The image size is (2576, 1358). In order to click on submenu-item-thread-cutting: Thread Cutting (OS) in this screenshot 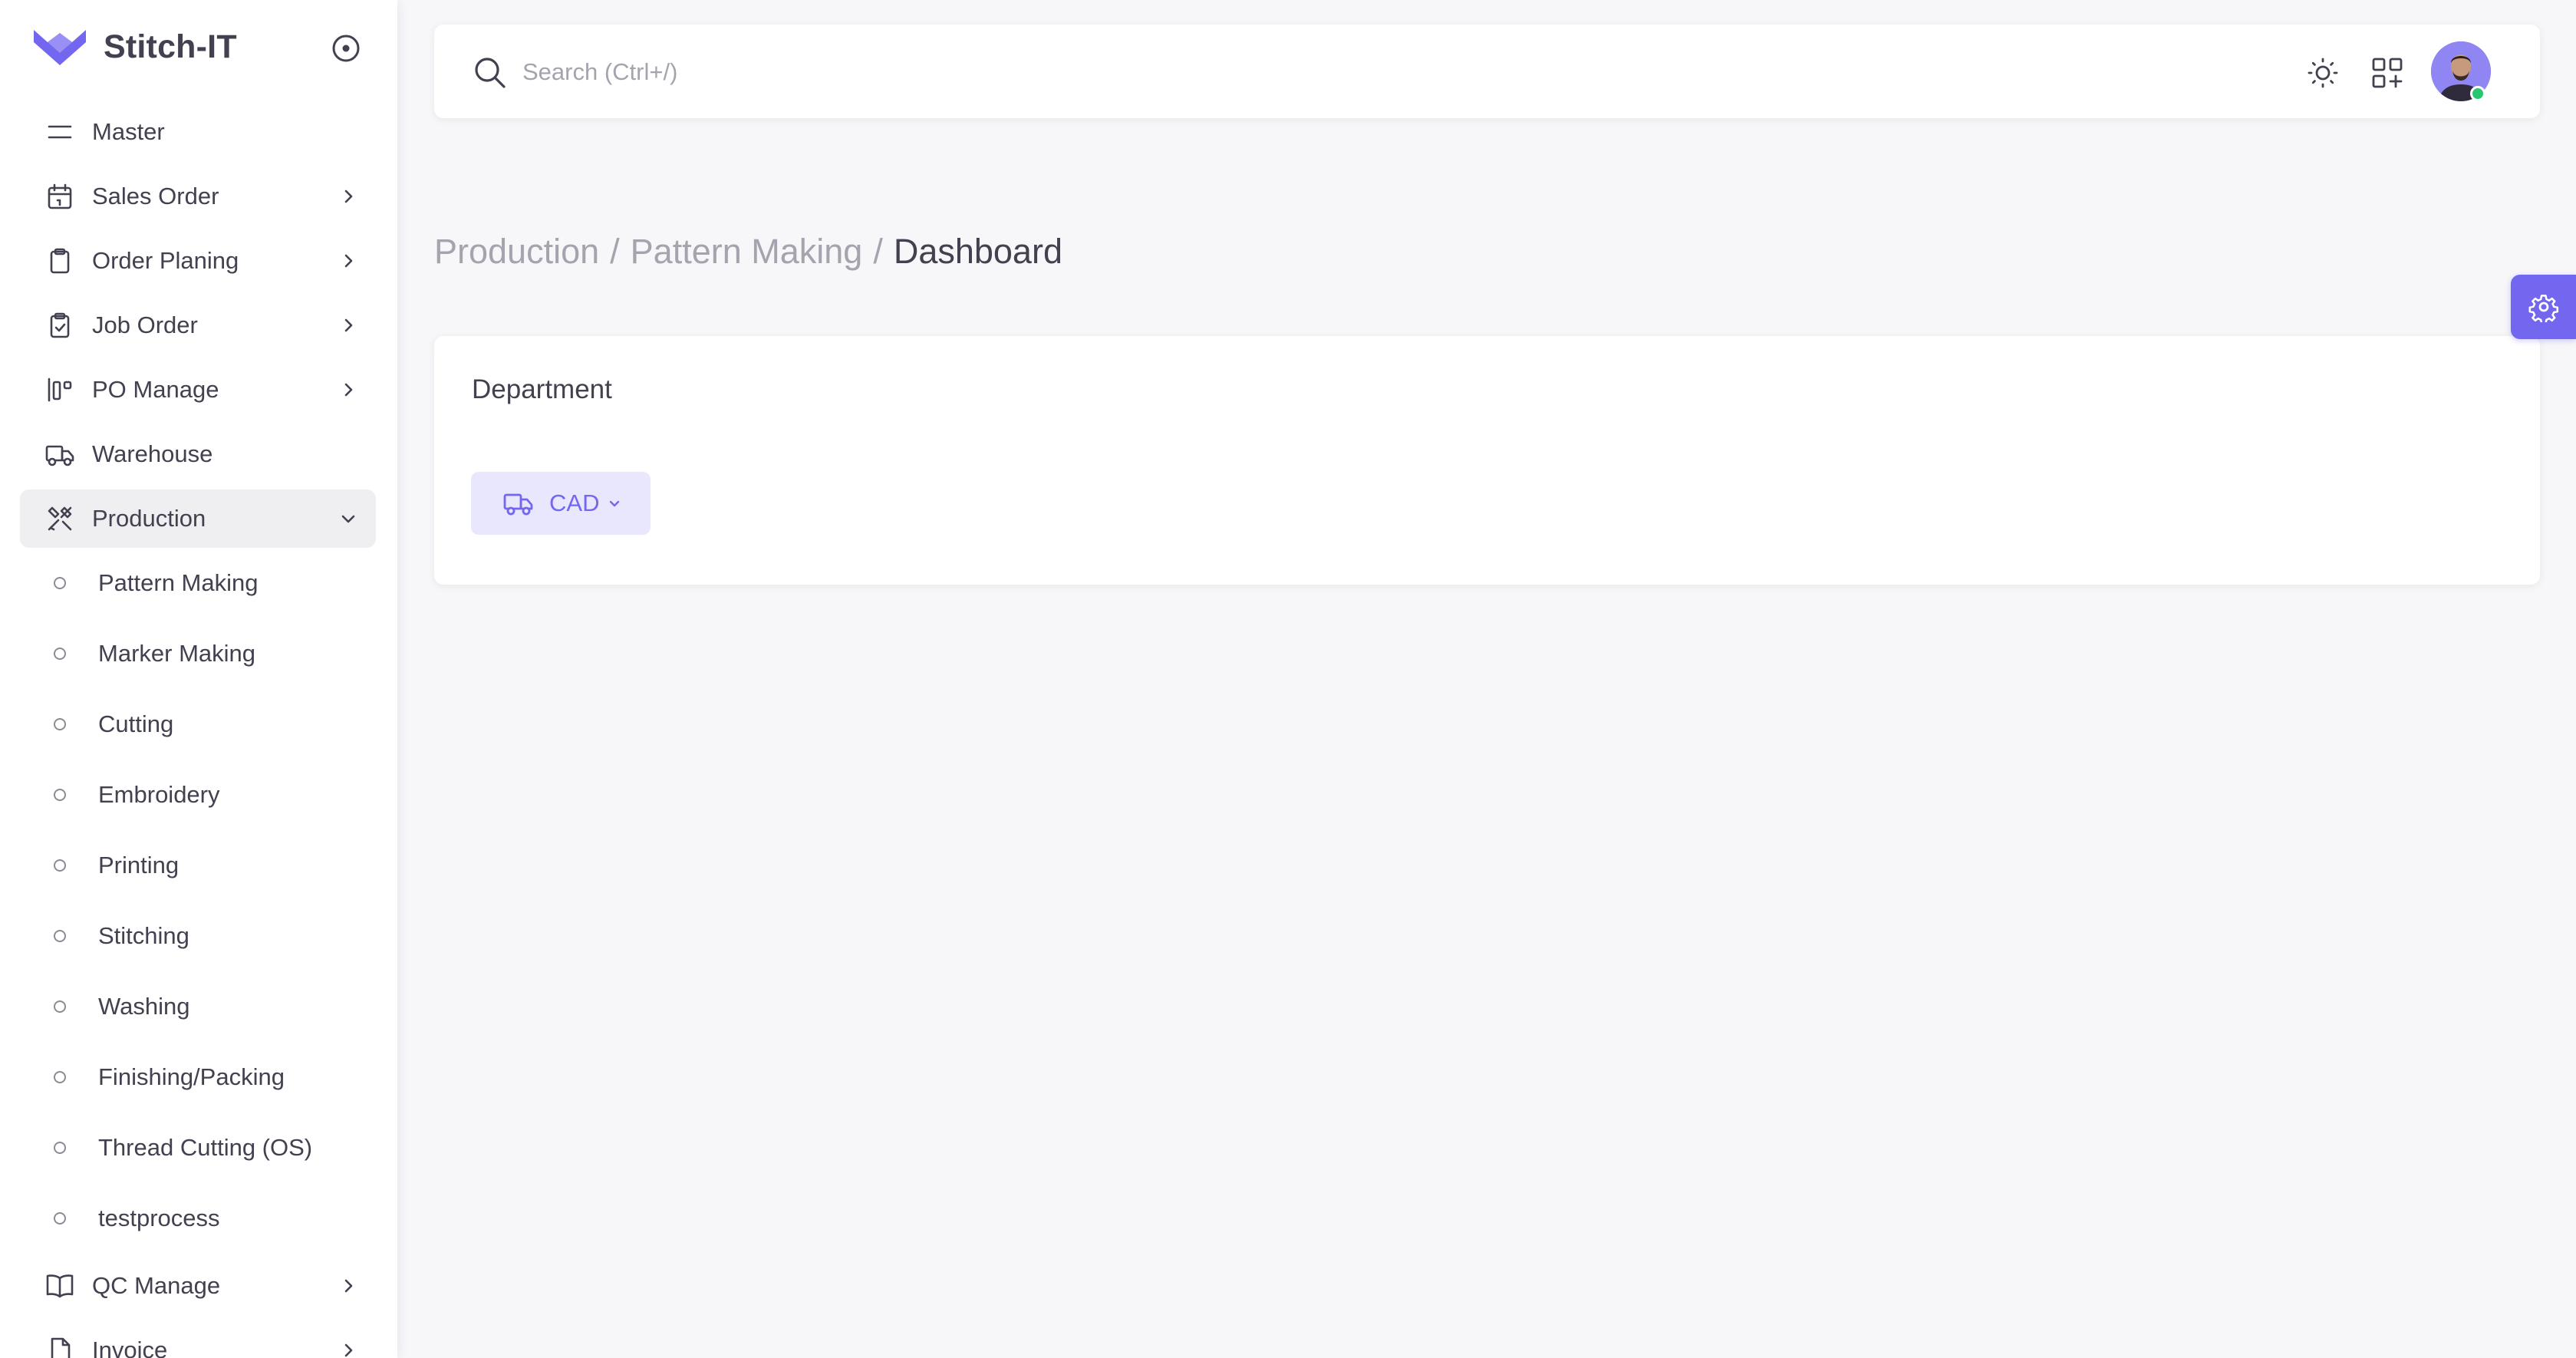, I will do `click(198, 1147)`.